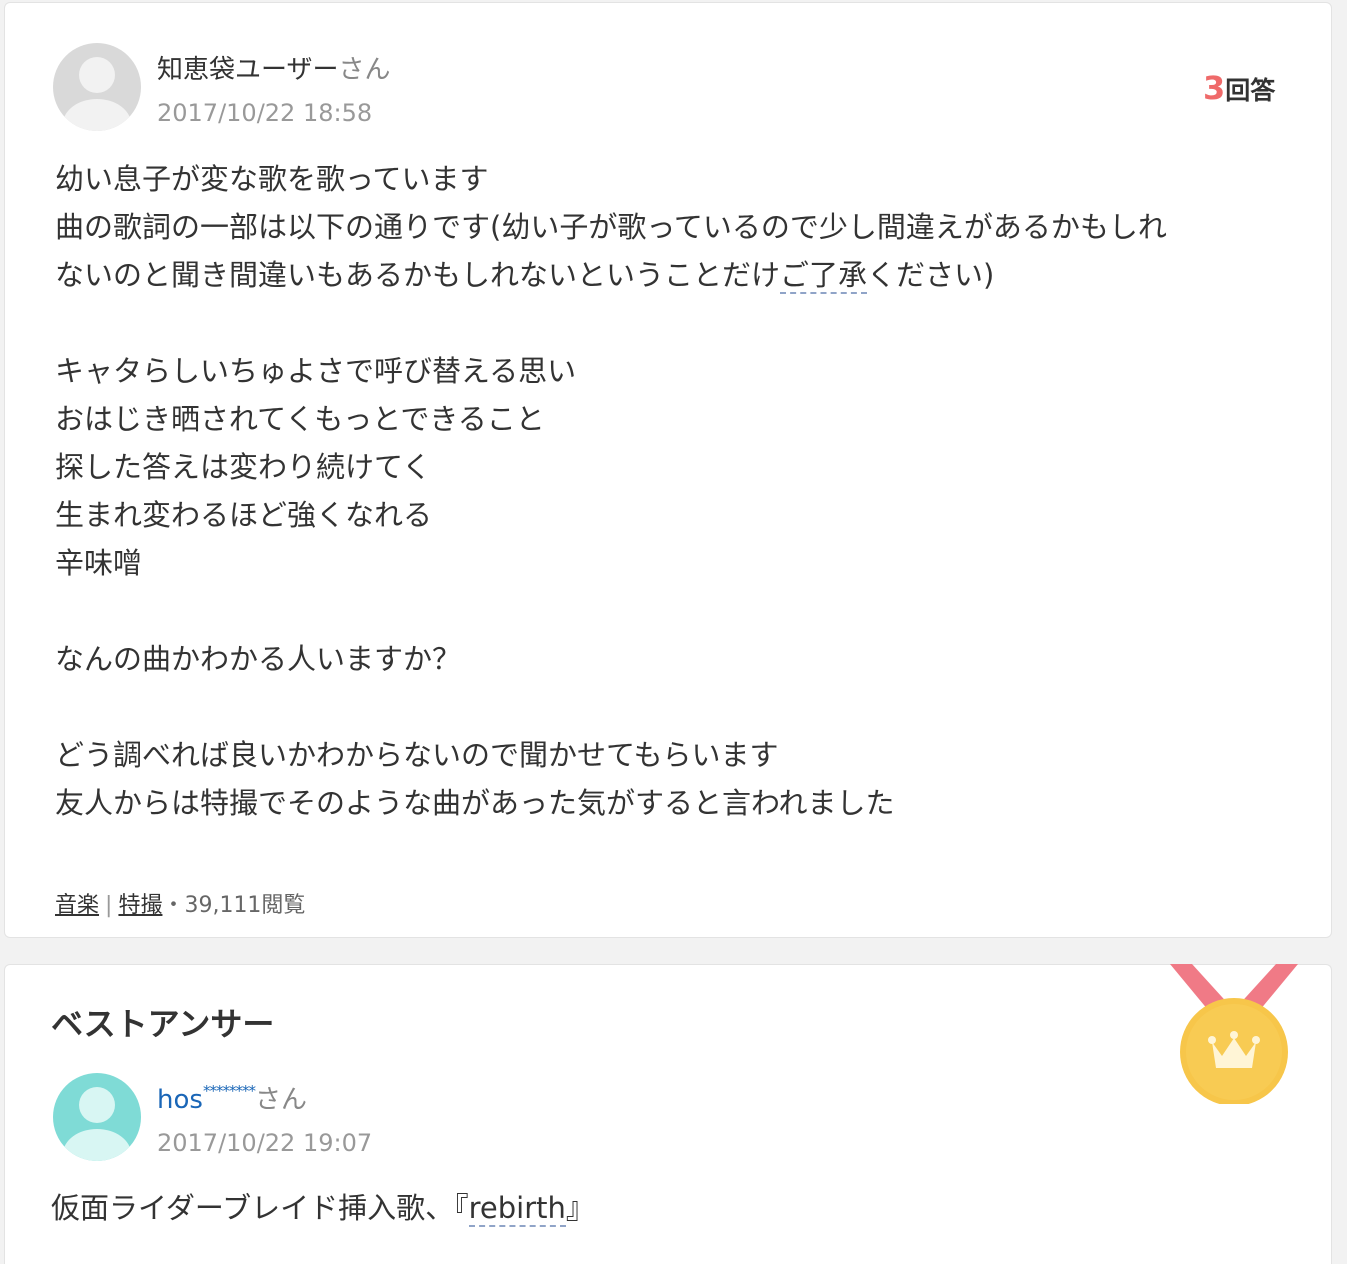 Image resolution: width=1347 pixels, height=1264 pixels. Describe the element at coordinates (931, 275) in the screenshot. I see `question-line-text: ください)` at that location.